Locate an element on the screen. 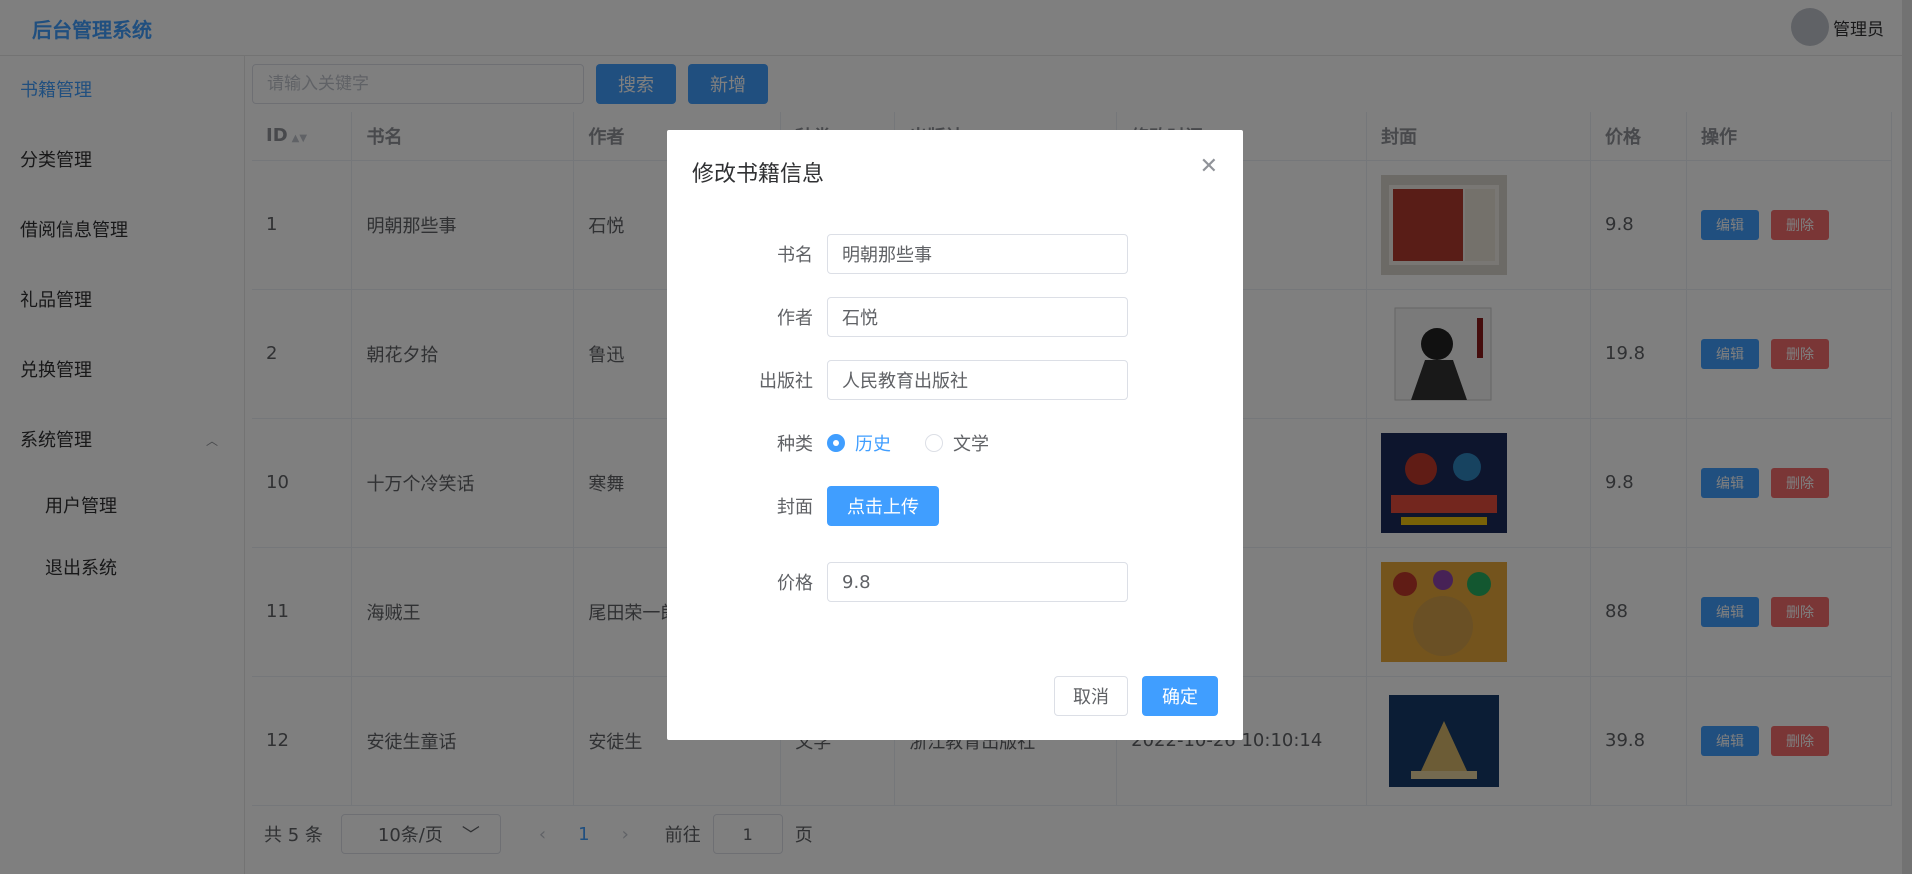 This screenshot has width=1912, height=874. form-row-name: 书名 is located at coordinates (955, 254).